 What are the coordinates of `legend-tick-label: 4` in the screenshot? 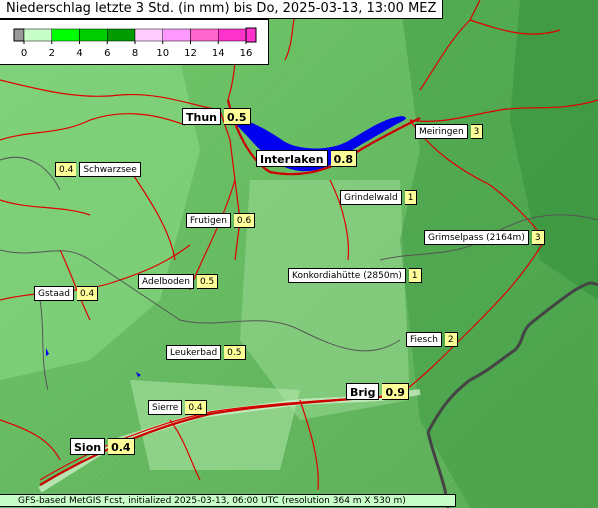 It's located at (79, 53).